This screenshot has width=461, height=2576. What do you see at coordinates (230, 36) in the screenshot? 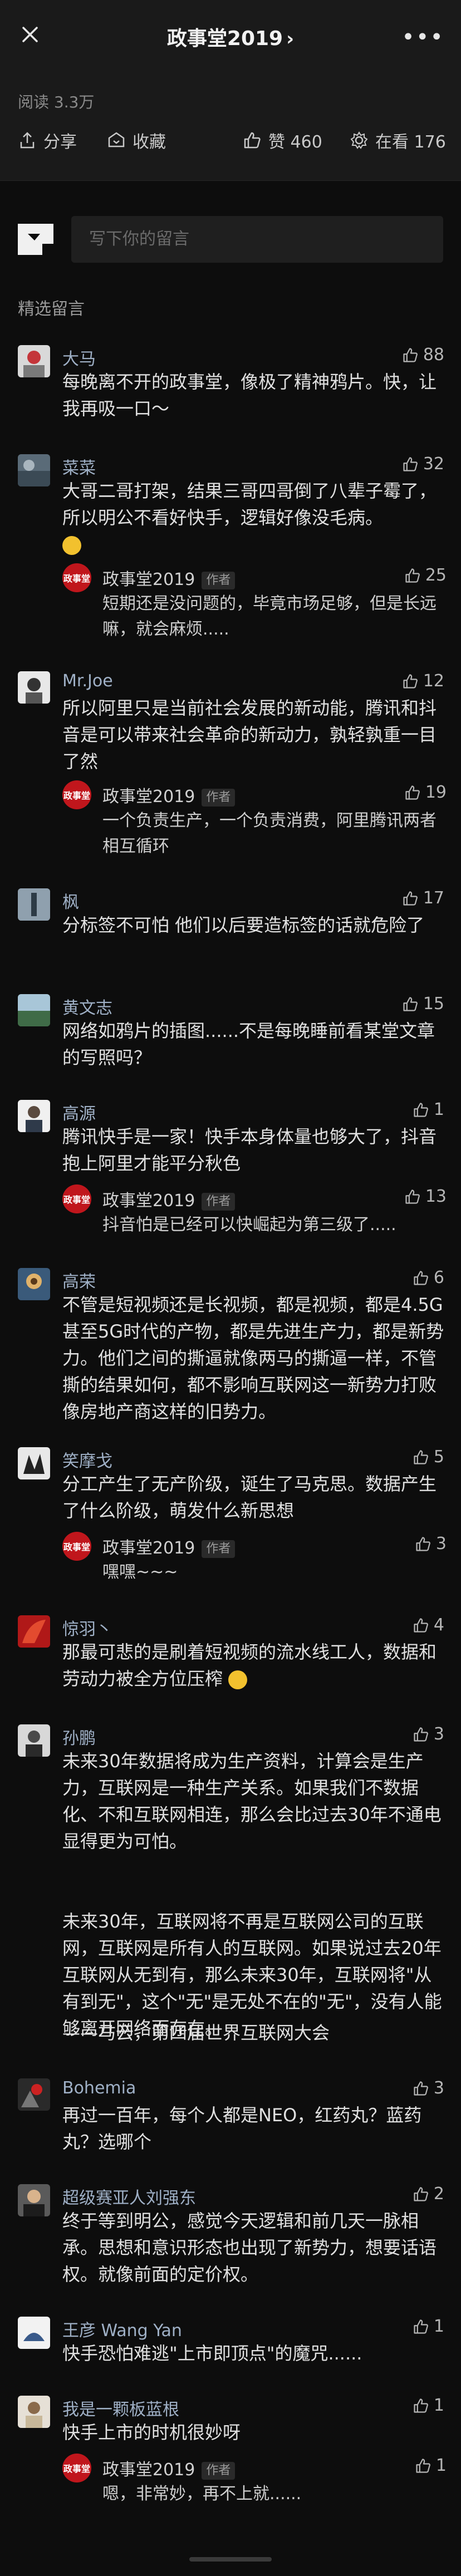
I see `page-title: 政事堂2019 ›` at bounding box center [230, 36].